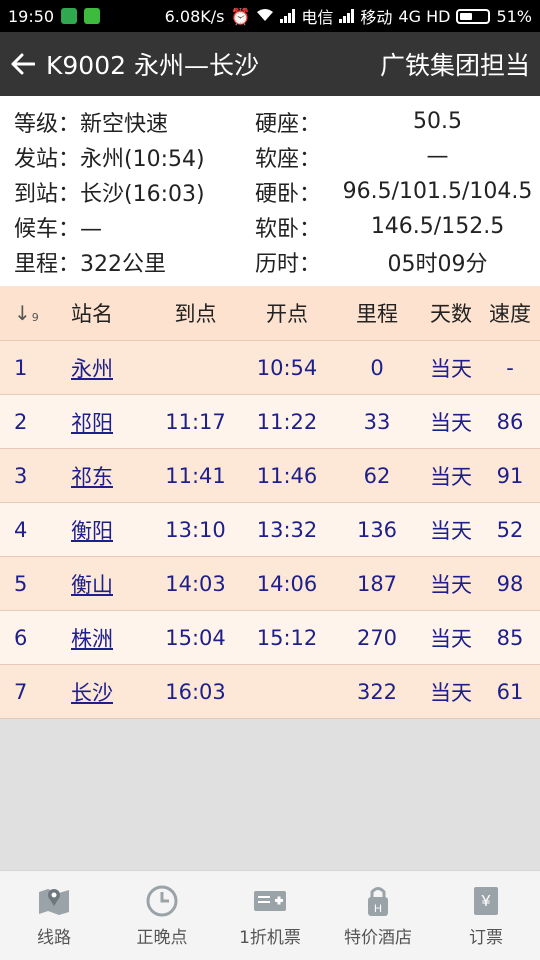 This screenshot has width=540, height=960. What do you see at coordinates (510, 529) in the screenshot?
I see `speed: 52` at bounding box center [510, 529].